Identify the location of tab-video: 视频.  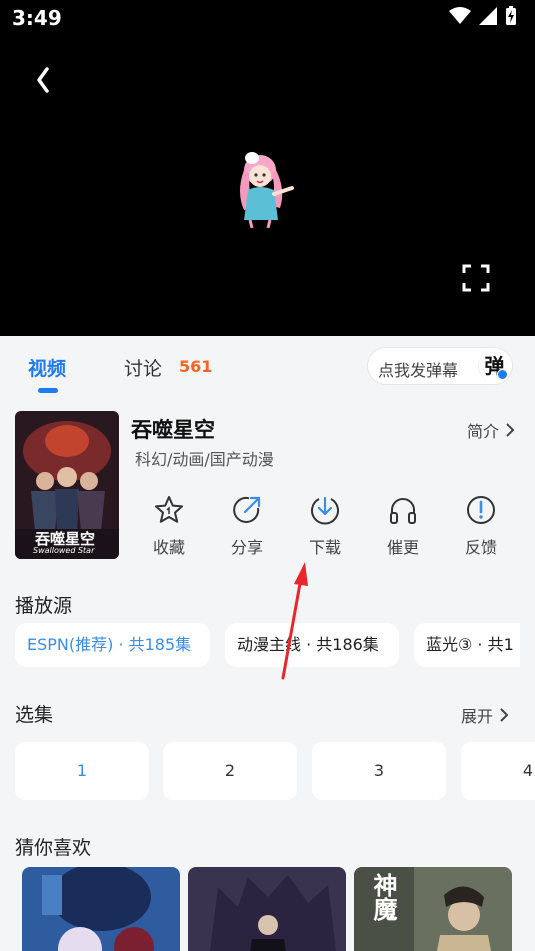
(47, 367).